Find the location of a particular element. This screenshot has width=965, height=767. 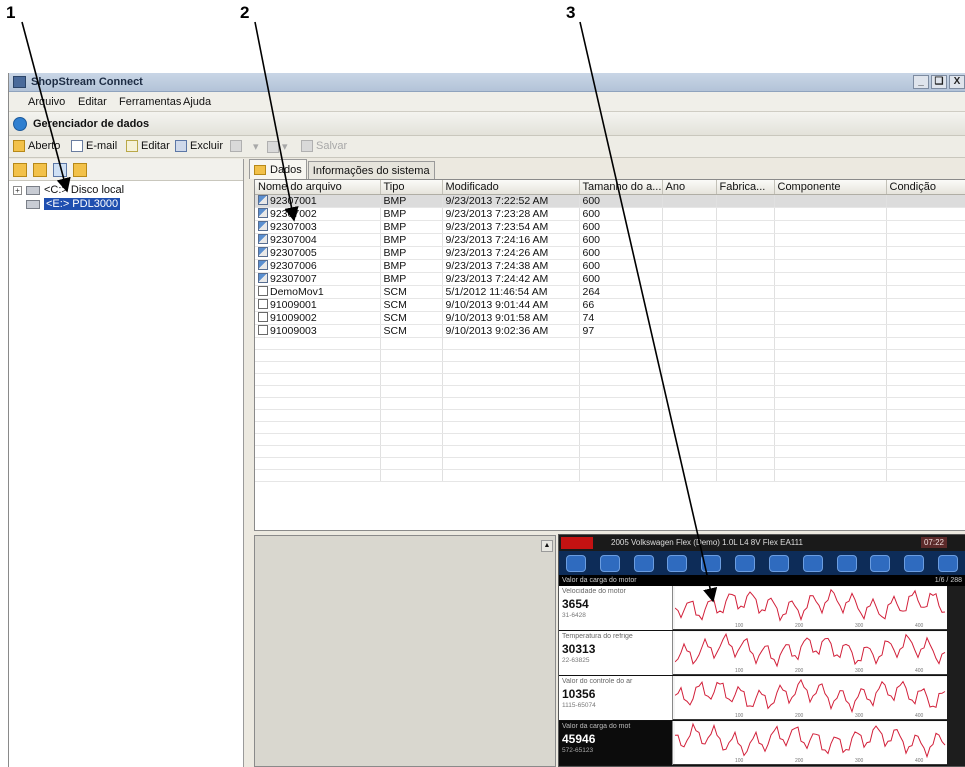

save-button: Salvar is located at coordinates (324, 146).